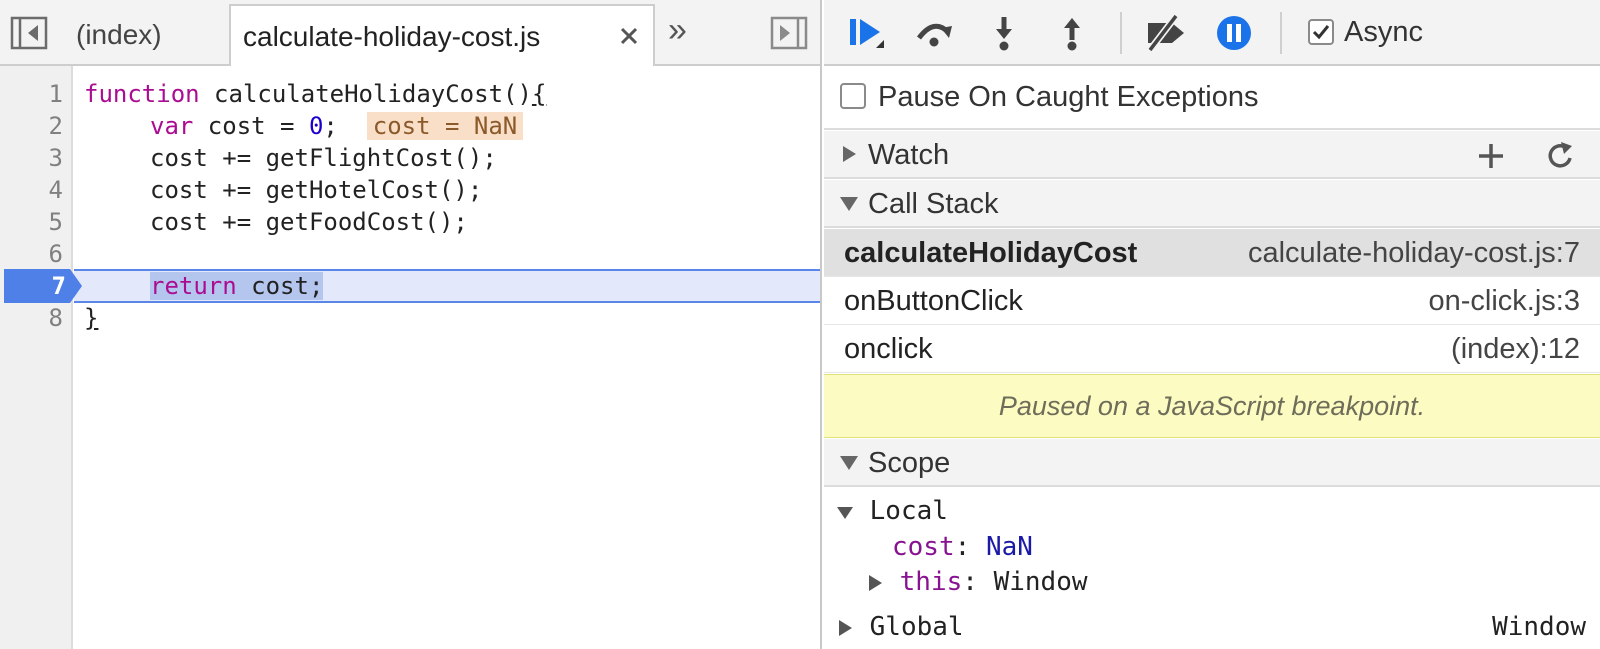 This screenshot has height=649, width=1600. What do you see at coordinates (1212, 155) in the screenshot?
I see `watch-section-header: Watch` at bounding box center [1212, 155].